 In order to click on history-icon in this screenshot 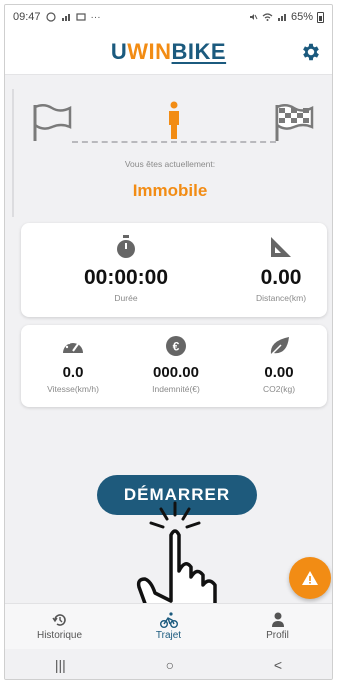, I will do `click(58, 620)`.